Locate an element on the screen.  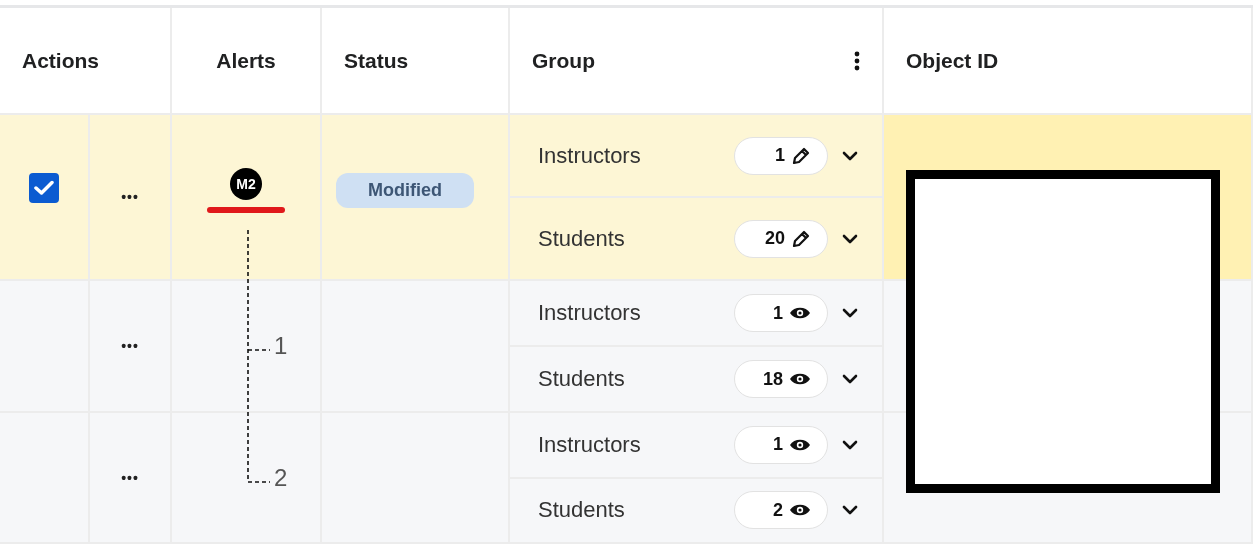
column-header: Group is located at coordinates (563, 60).